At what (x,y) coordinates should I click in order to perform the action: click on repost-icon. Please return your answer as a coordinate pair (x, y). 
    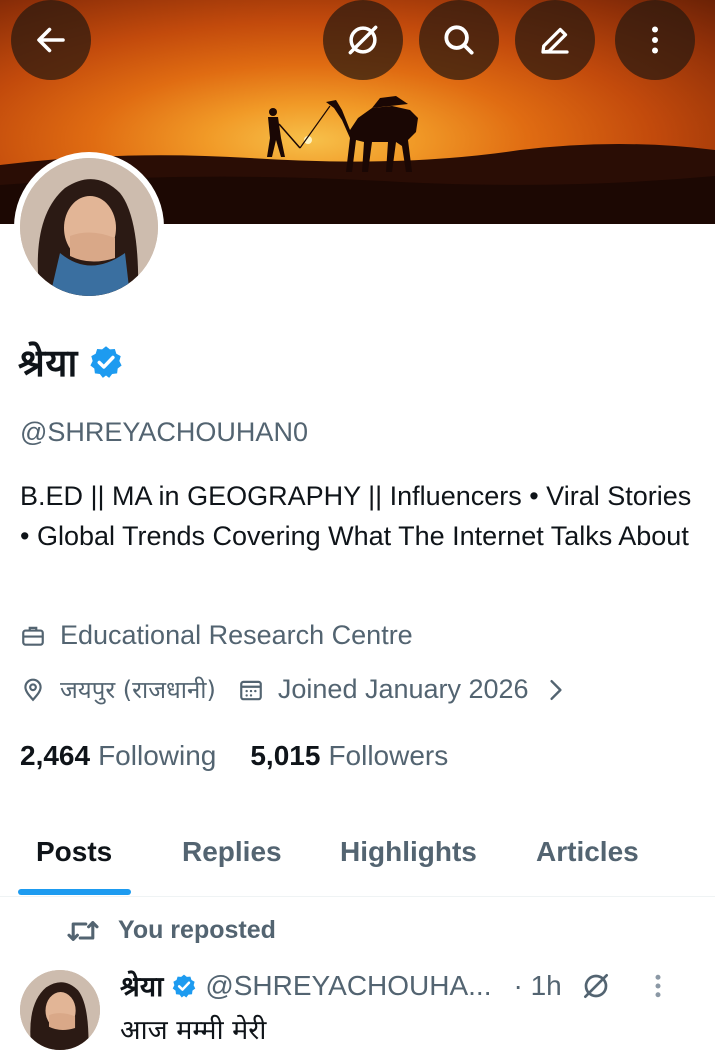
    Looking at the image, I should click on (83, 930).